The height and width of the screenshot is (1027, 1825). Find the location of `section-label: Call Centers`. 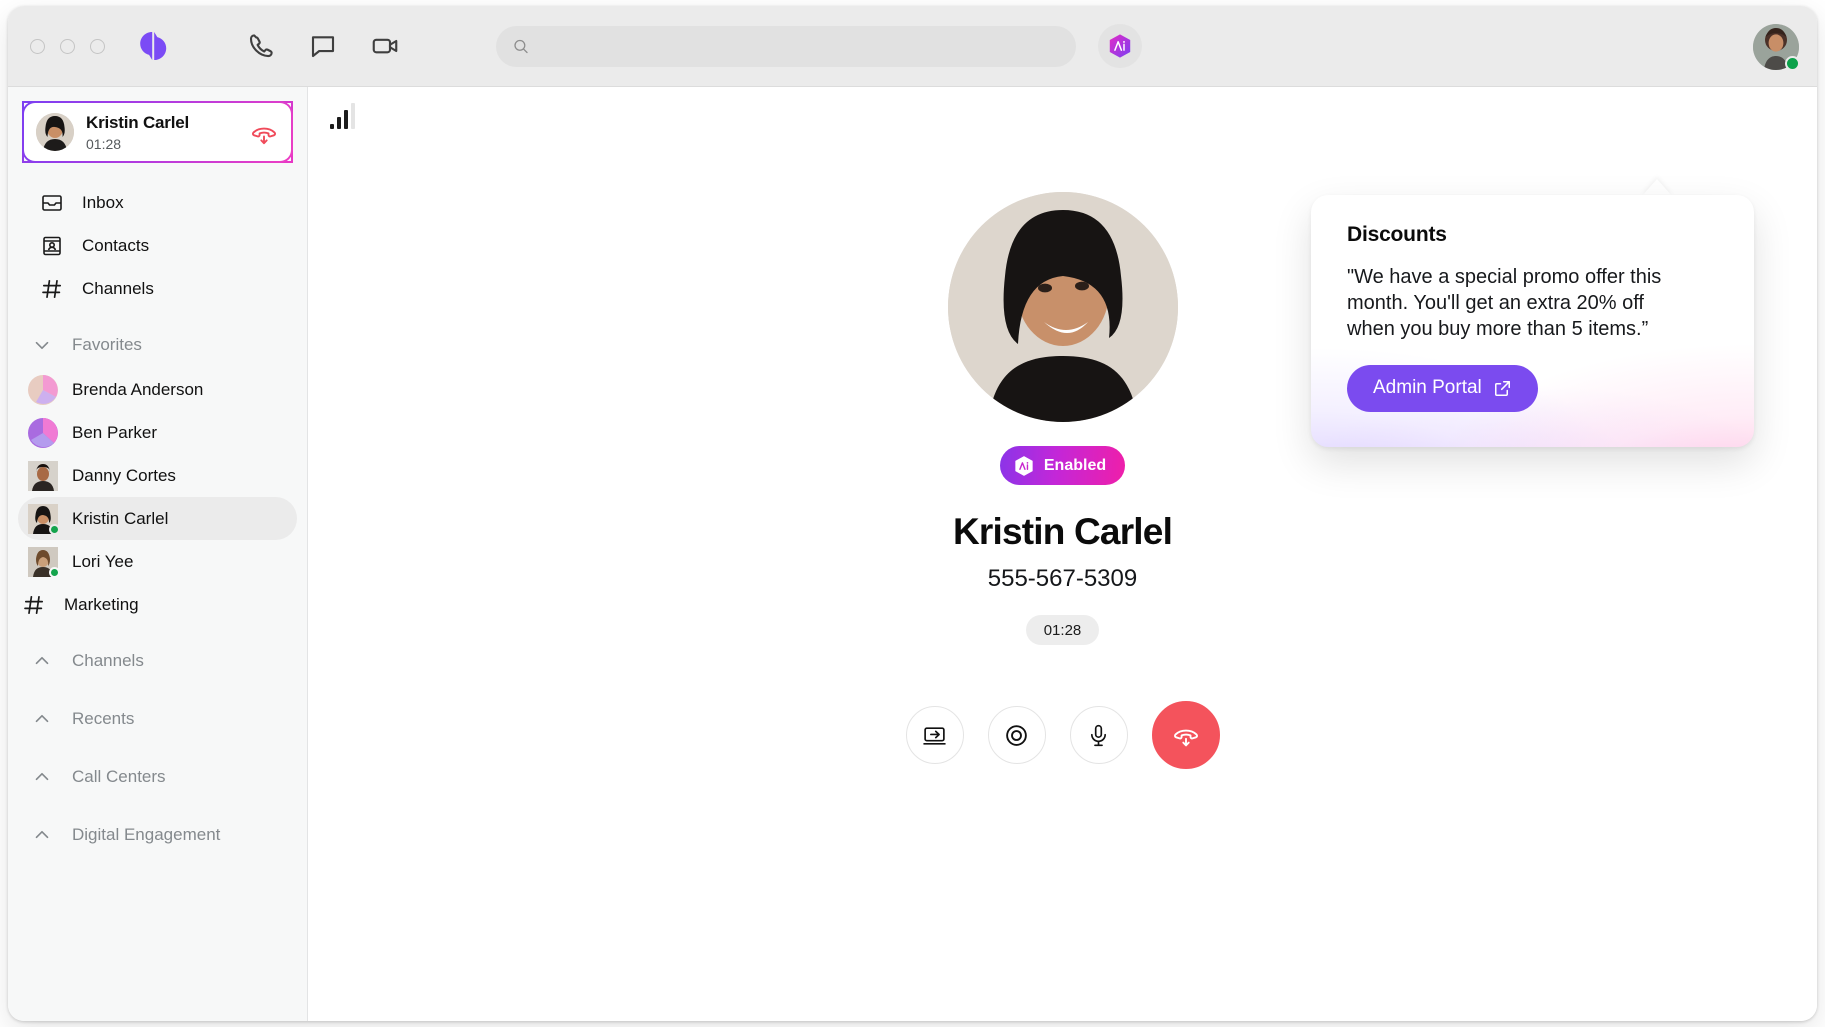

section-label: Call Centers is located at coordinates (119, 776).